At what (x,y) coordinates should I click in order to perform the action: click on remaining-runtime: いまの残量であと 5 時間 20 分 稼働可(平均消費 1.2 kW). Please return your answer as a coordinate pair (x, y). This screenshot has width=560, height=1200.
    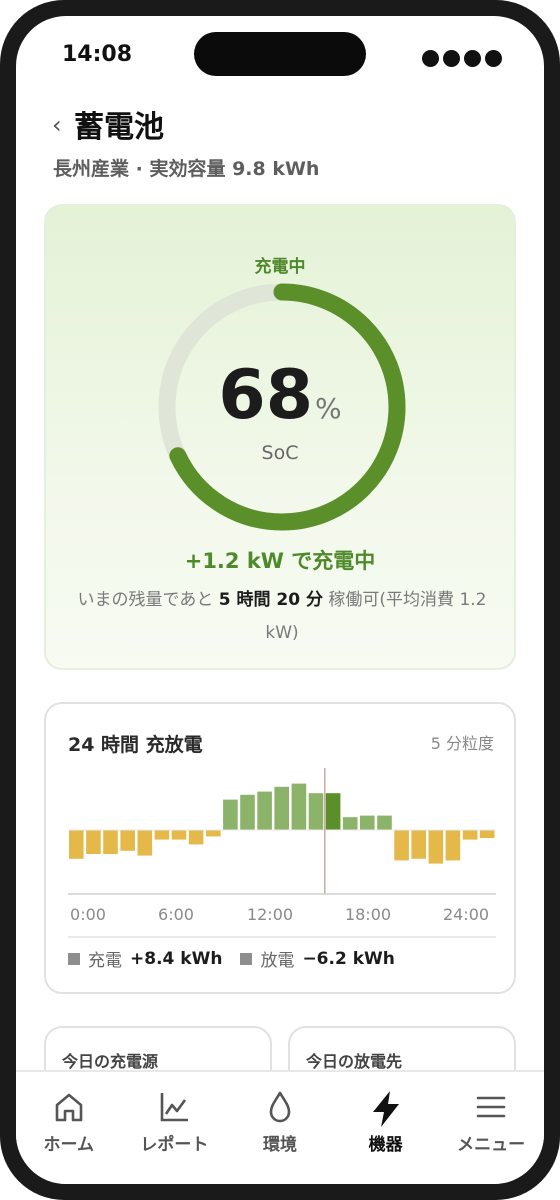
    Looking at the image, I should click on (282, 617).